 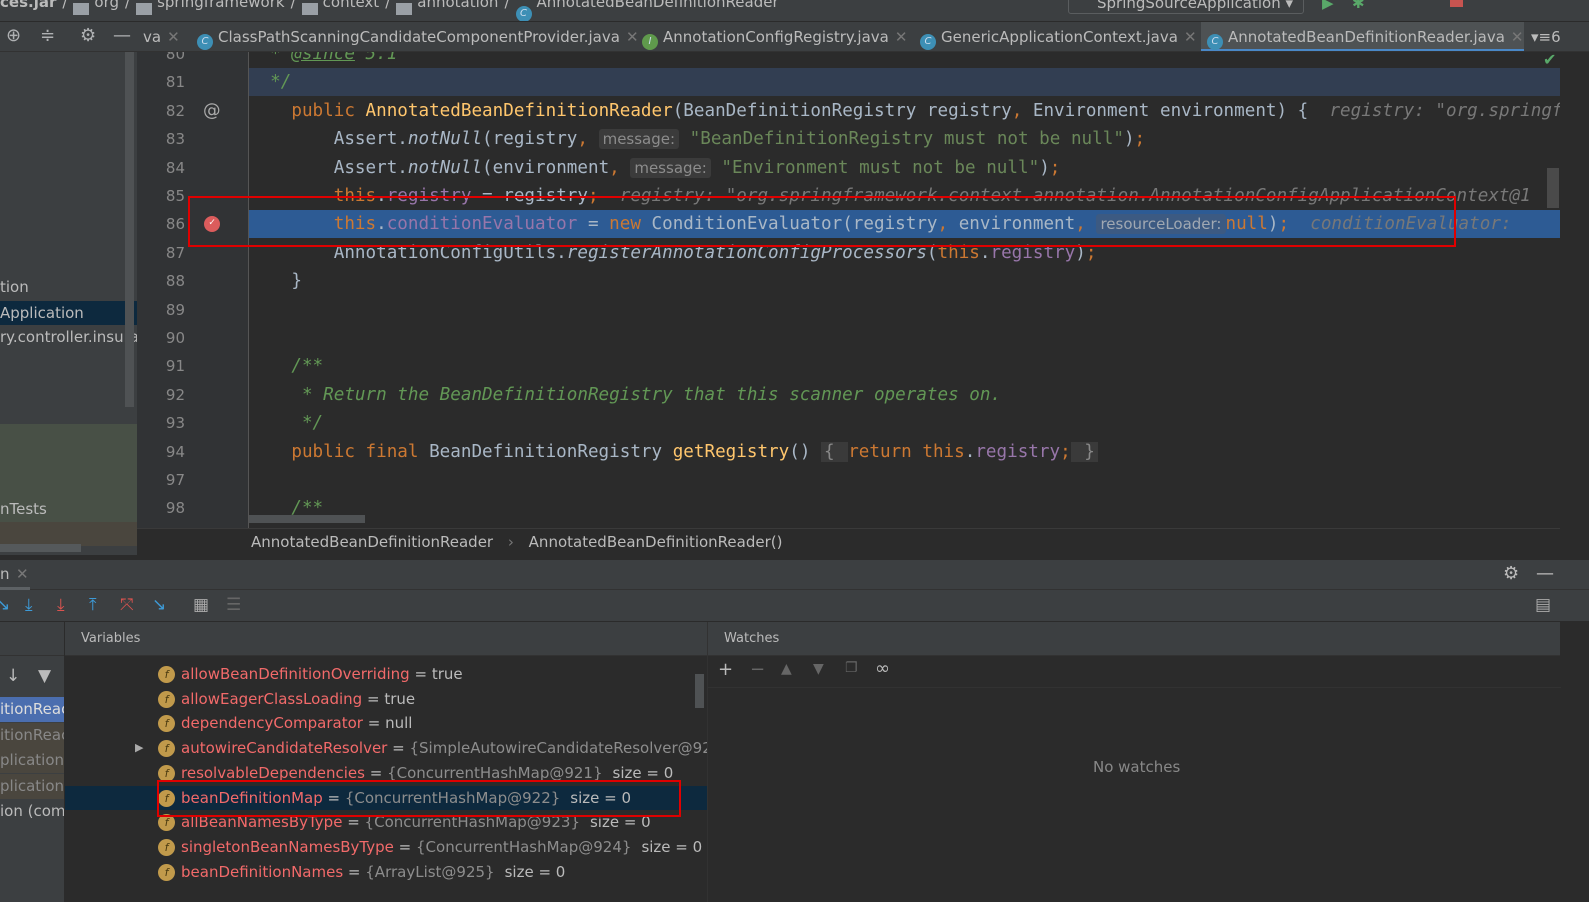 I want to click on evaluate-icon: ▦, so click(x=201, y=605).